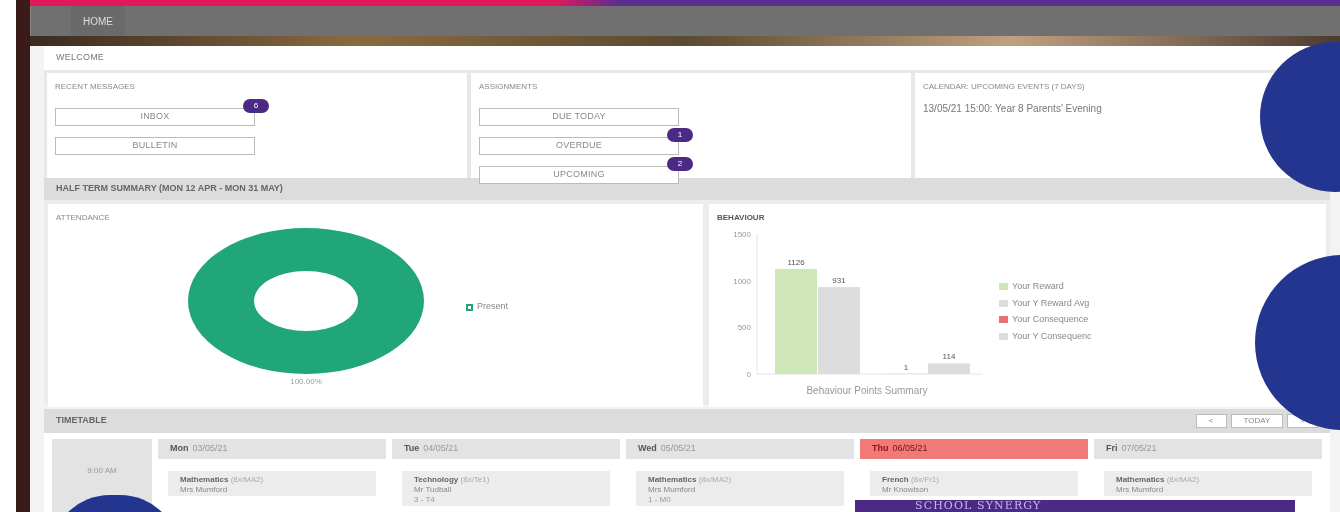  What do you see at coordinates (1052, 336) in the screenshot?
I see `legend-label: Your Y Consequenc` at bounding box center [1052, 336].